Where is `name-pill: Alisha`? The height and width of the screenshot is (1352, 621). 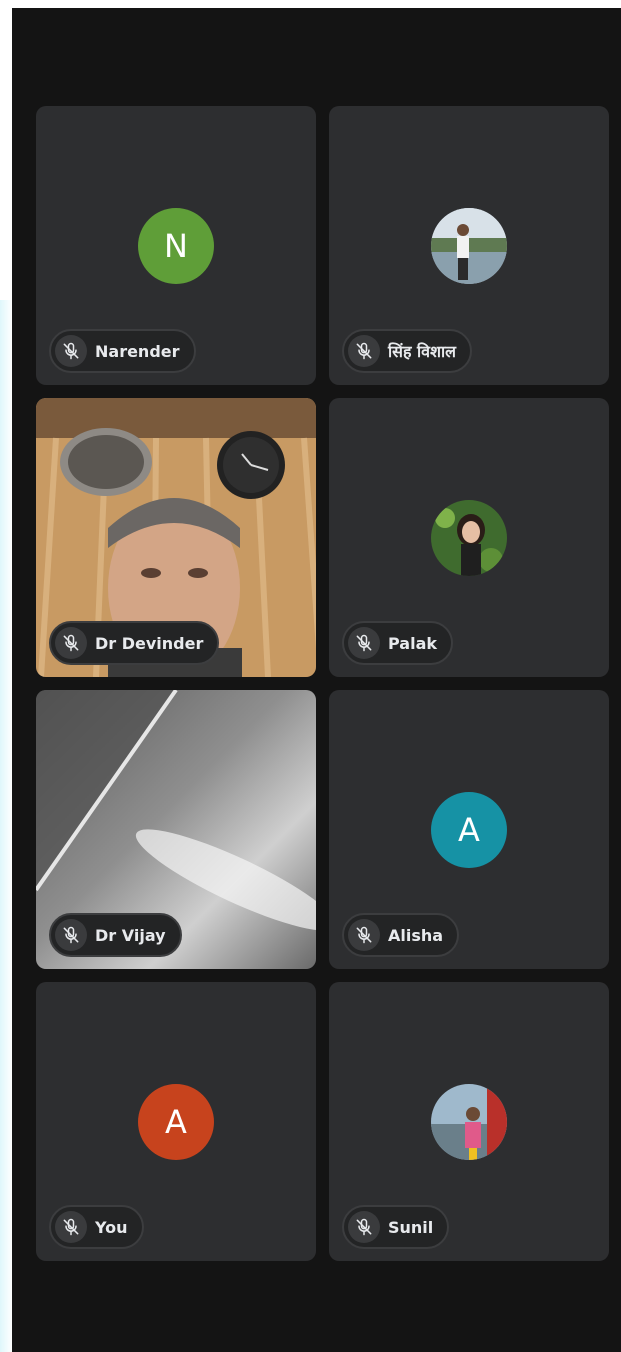 name-pill: Alisha is located at coordinates (401, 935).